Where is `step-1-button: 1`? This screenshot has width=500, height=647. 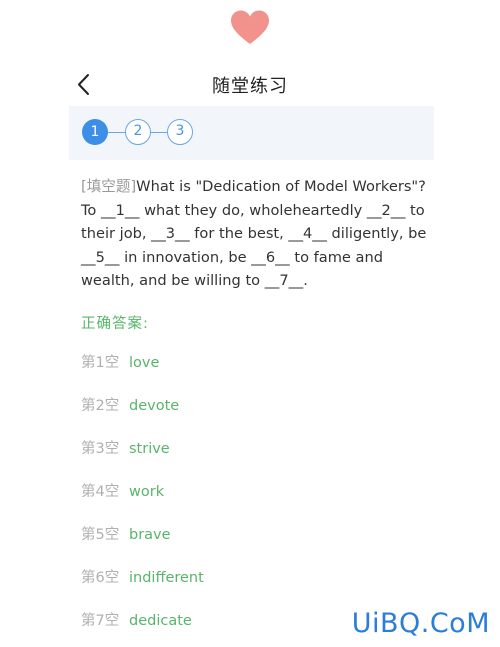
step-1-button: 1 is located at coordinates (95, 132).